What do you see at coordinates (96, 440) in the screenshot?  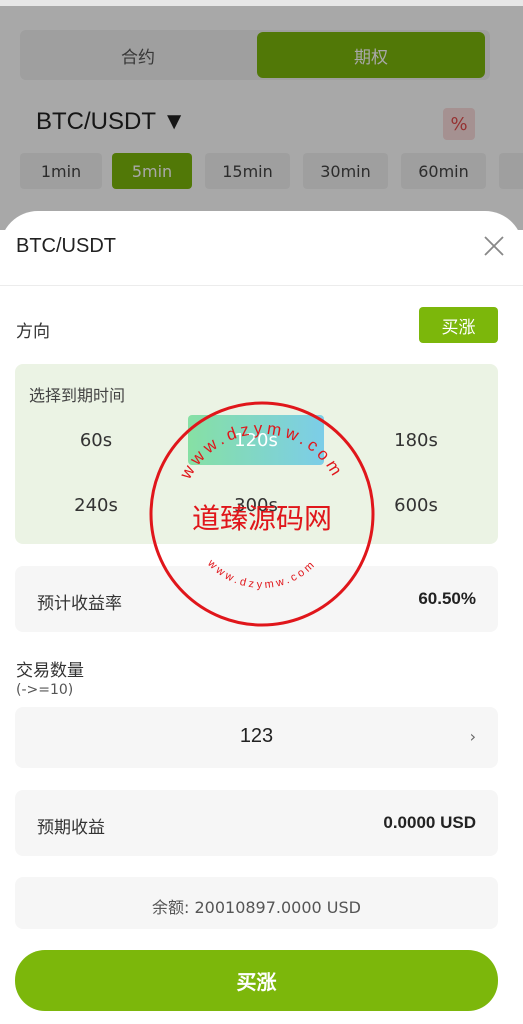 I see `expiry-option-60s: 60s` at bounding box center [96, 440].